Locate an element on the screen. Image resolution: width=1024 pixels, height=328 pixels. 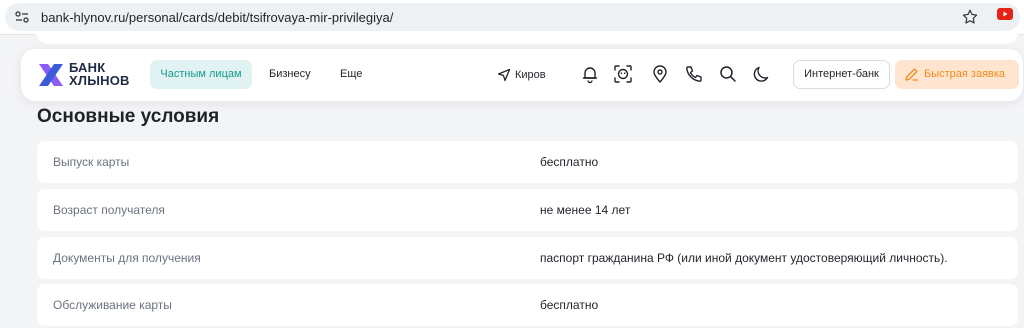
bank-logo-text: БАНК ХЛЫНОВ is located at coordinates (99, 74).